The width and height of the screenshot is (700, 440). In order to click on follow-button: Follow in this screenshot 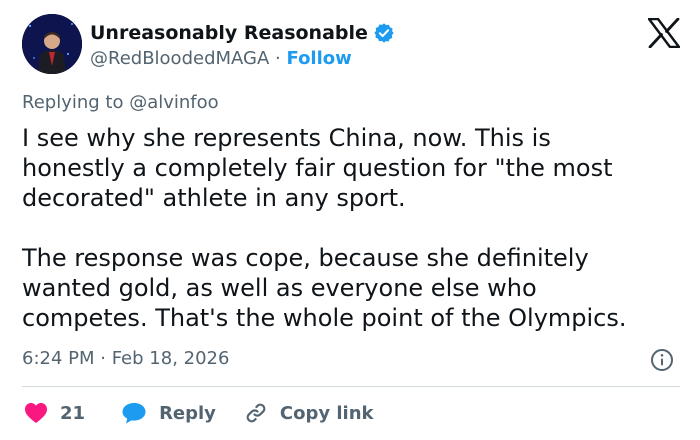, I will do `click(319, 58)`.